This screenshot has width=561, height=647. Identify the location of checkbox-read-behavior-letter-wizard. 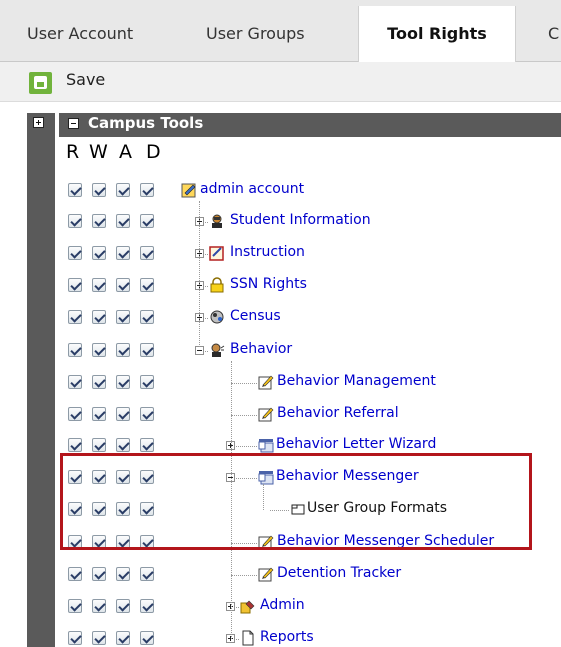
(75, 445).